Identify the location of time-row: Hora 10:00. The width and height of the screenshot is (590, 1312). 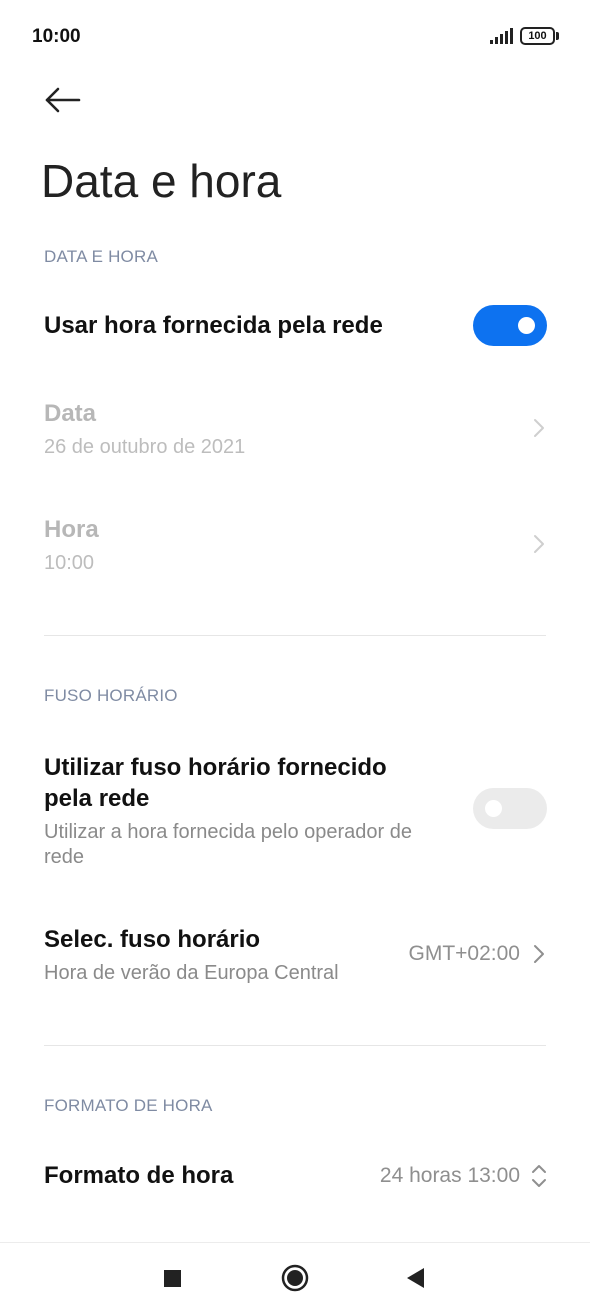
(295, 547).